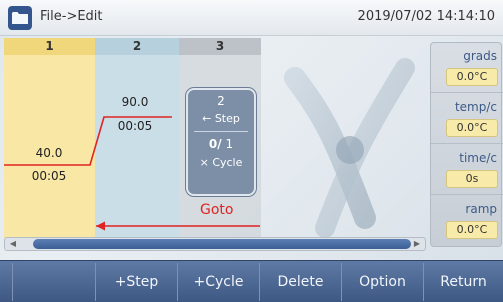 This screenshot has height=302, width=503. I want to click on current-cycle: 0/, so click(215, 144).